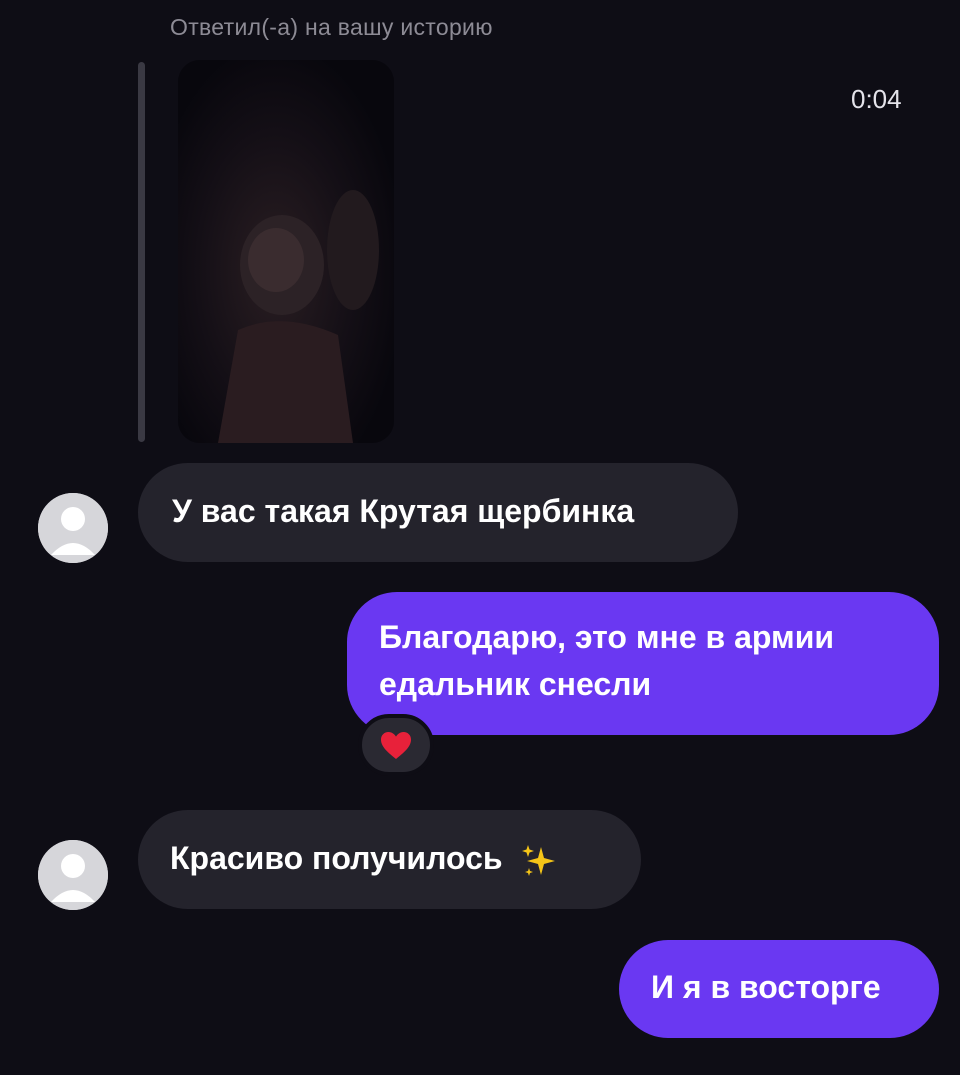 The image size is (960, 1075). I want to click on story-preview-image, so click(286, 251).